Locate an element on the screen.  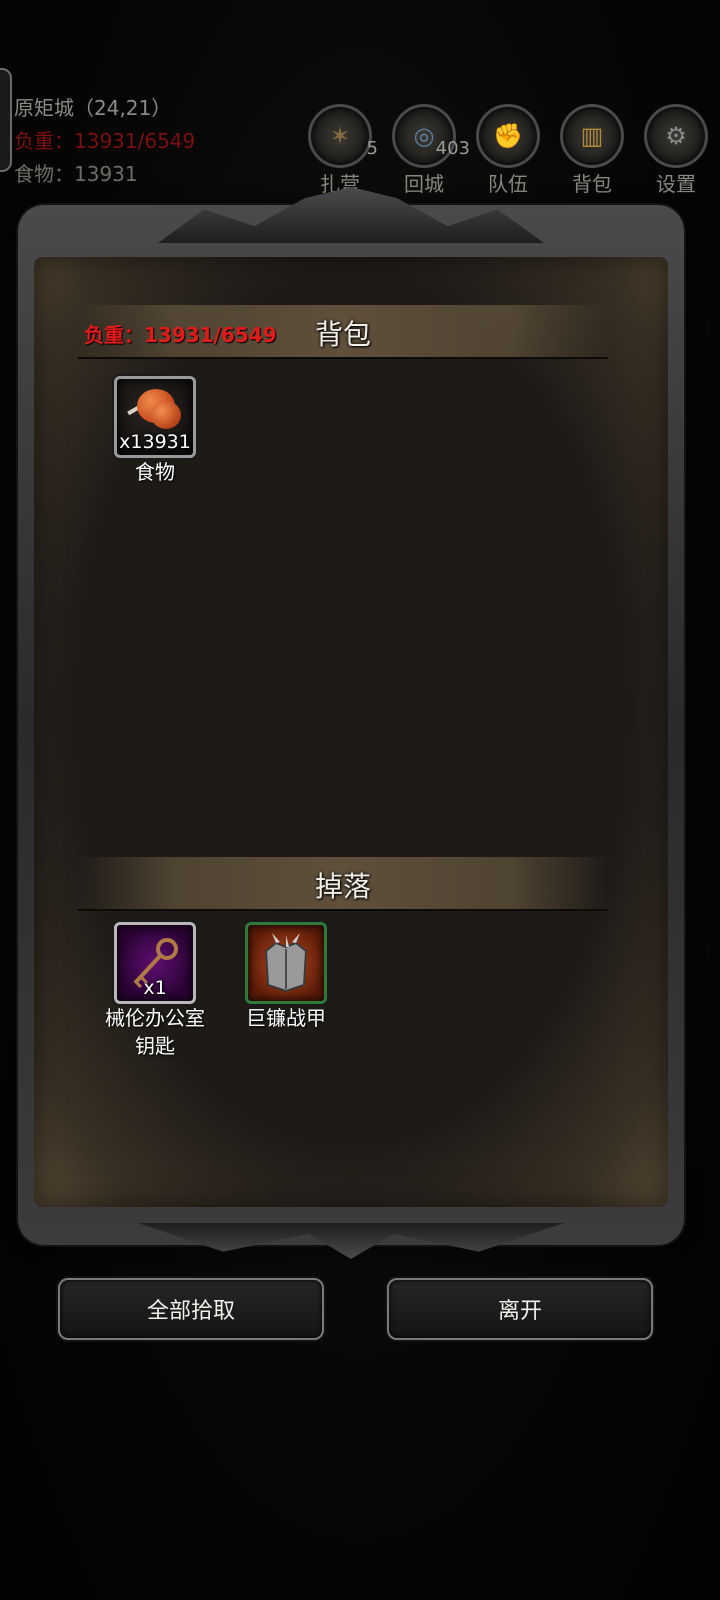
camp-button: ✶ 5 扎营 is located at coordinates (343, 150).